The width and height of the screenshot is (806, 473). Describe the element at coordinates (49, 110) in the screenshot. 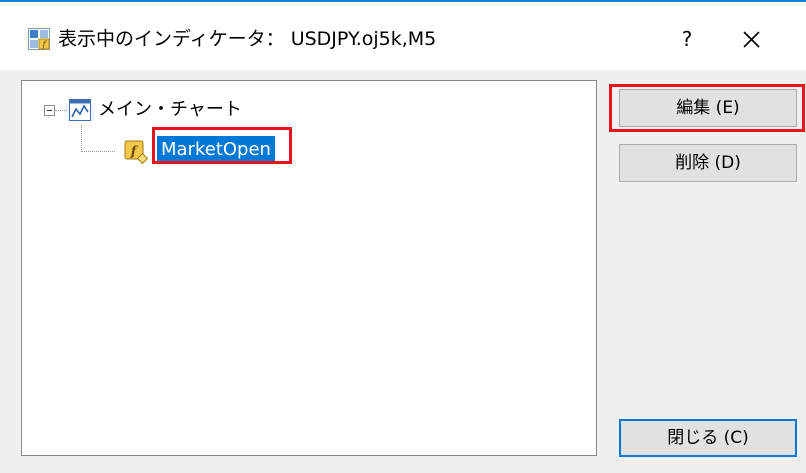

I see `tree-collapse-toggle` at that location.